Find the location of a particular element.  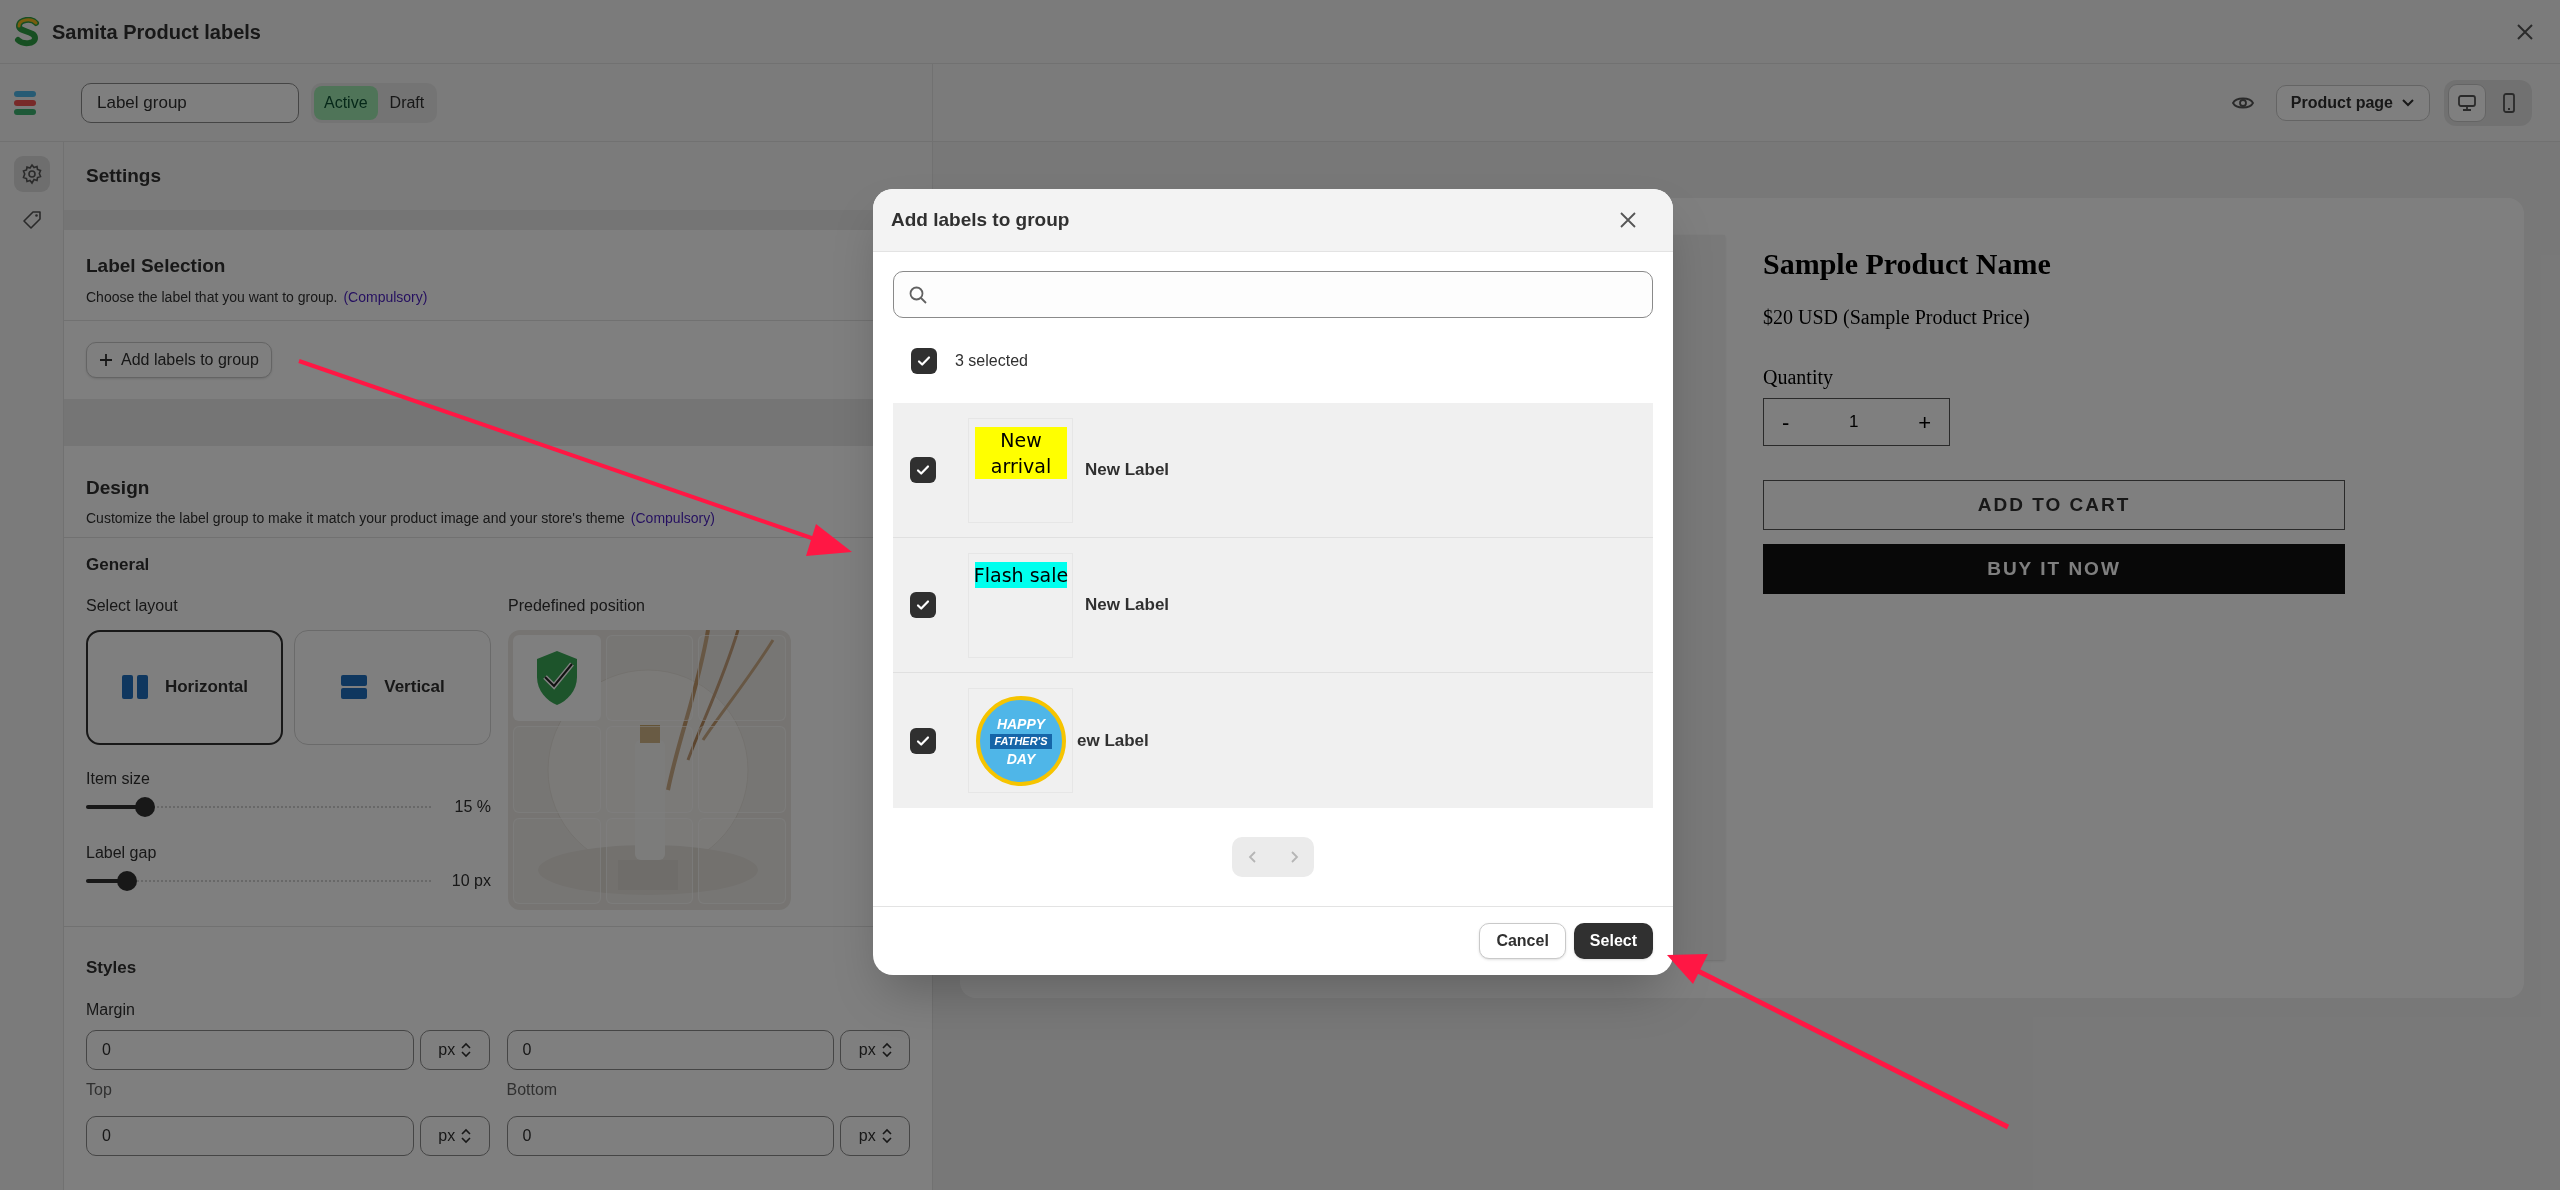

panel-title: Settings is located at coordinates (123, 175).